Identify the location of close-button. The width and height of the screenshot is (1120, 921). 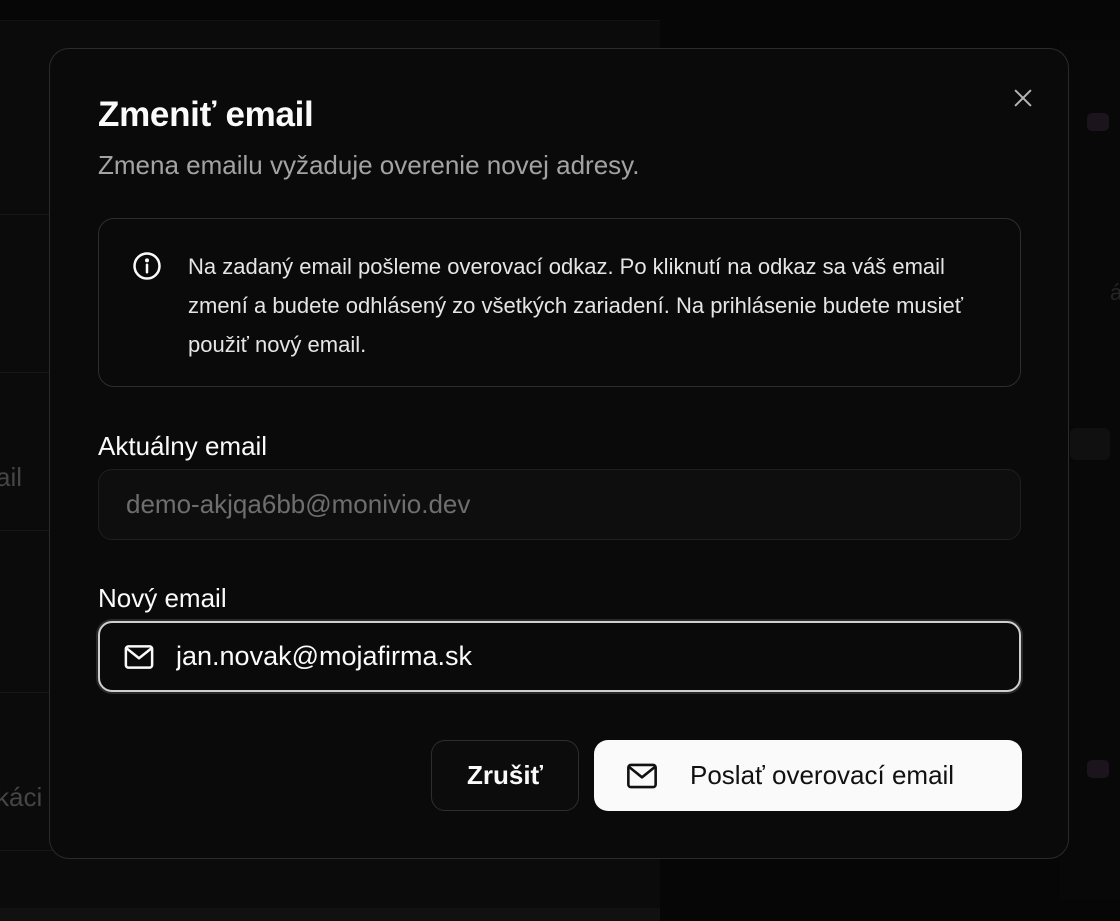
(1023, 98).